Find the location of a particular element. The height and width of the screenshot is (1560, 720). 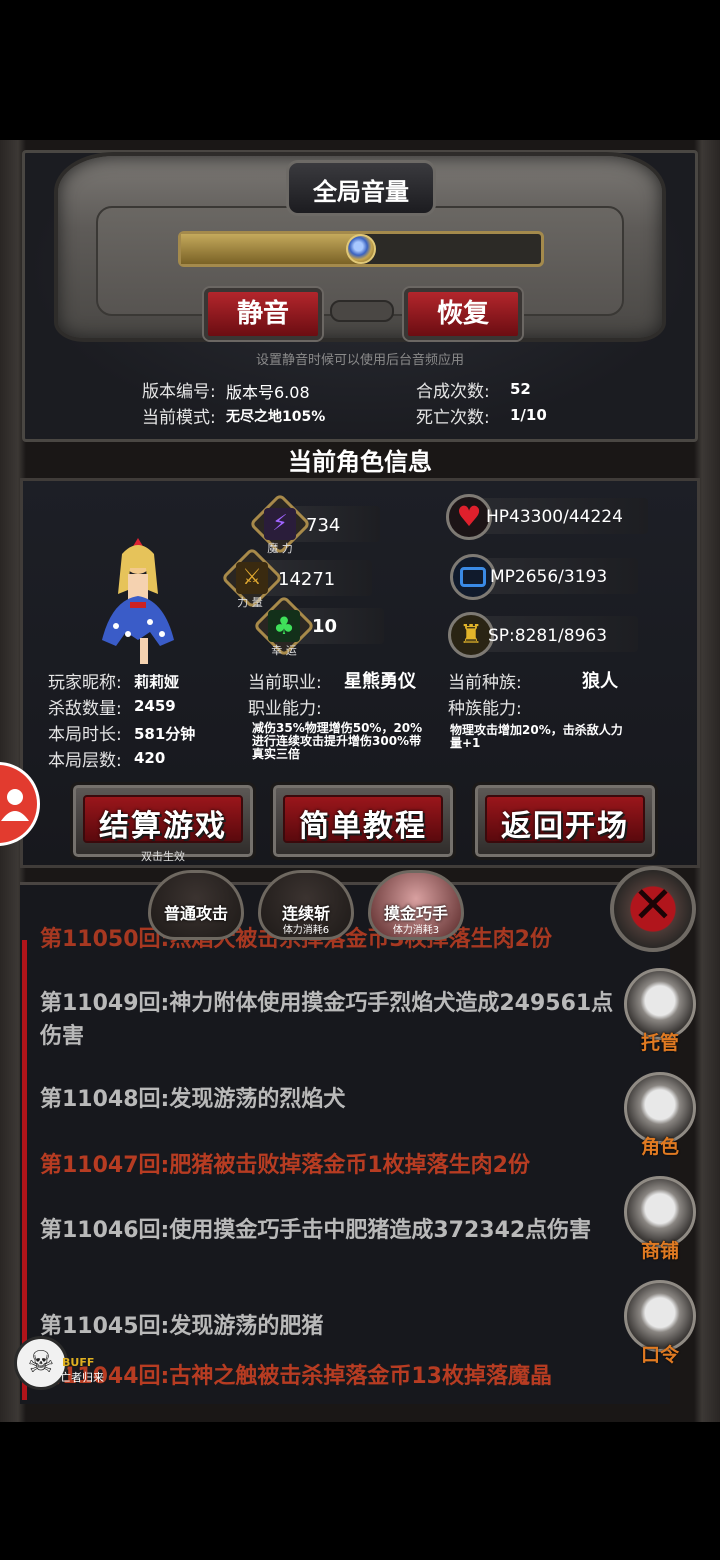

settle-game-label: 结算游戏 is located at coordinates (163, 826).